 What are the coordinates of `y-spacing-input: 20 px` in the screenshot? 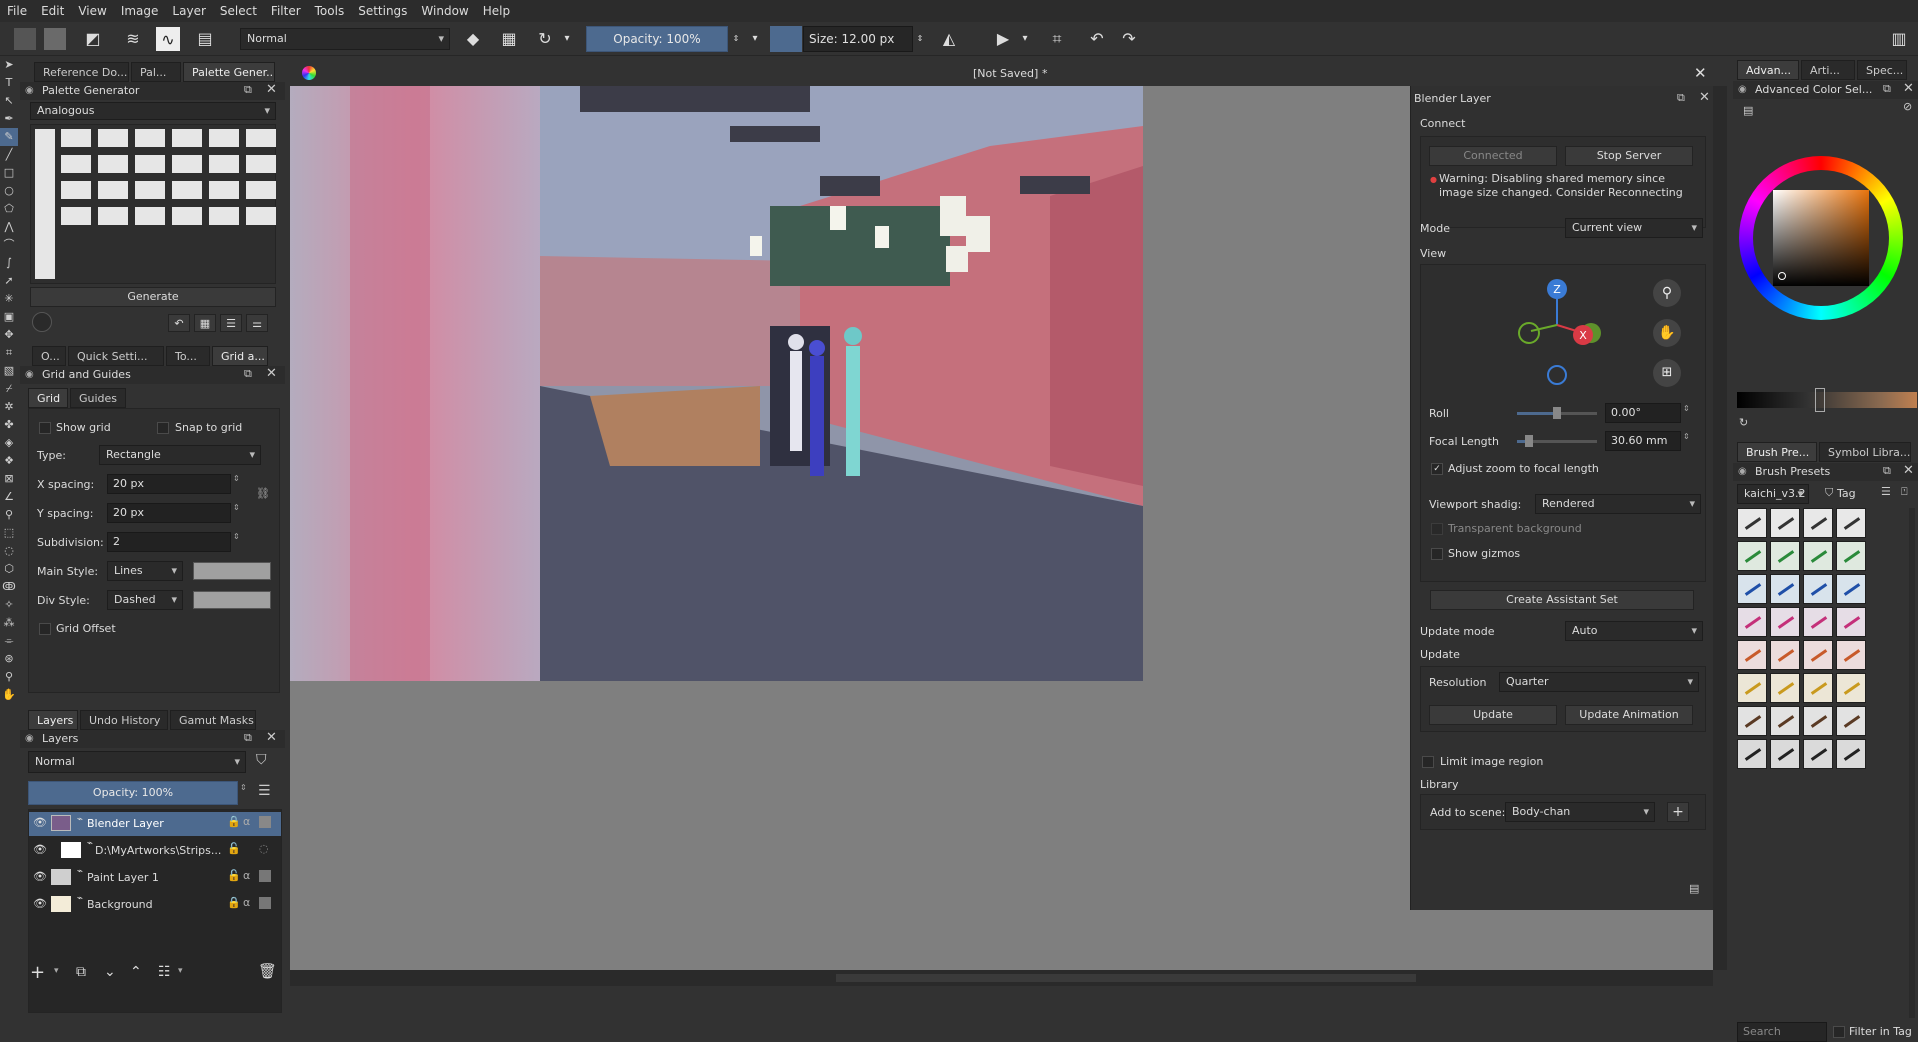 It's located at (169, 513).